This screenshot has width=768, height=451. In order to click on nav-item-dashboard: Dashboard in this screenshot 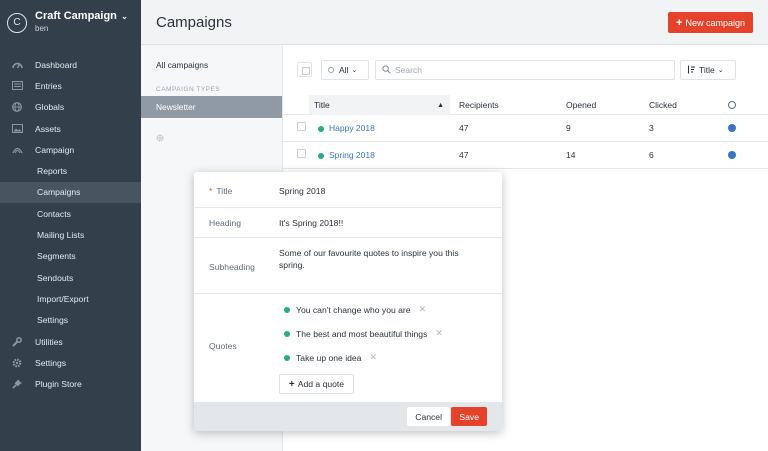, I will do `click(70, 64)`.